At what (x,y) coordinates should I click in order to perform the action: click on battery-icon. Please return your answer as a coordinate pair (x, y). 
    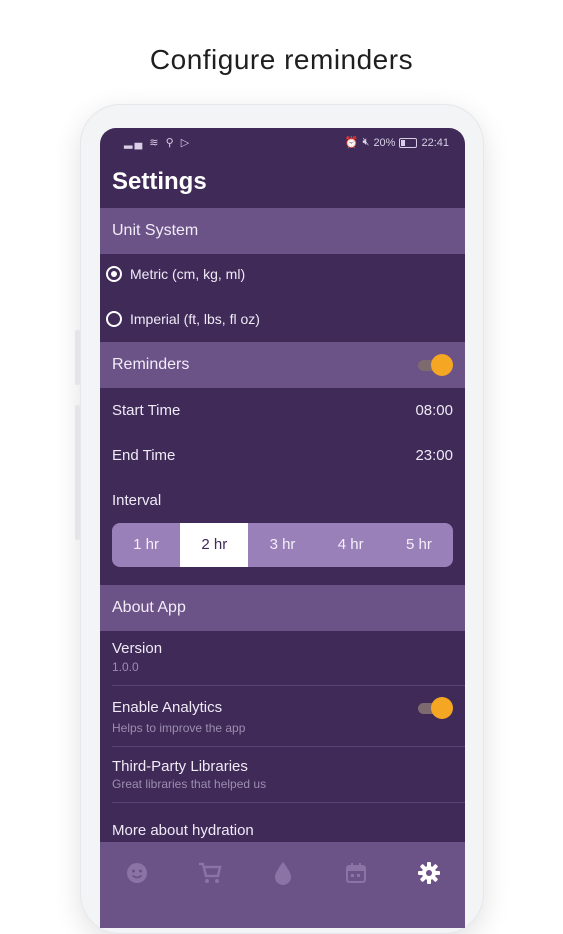
    Looking at the image, I should click on (408, 142).